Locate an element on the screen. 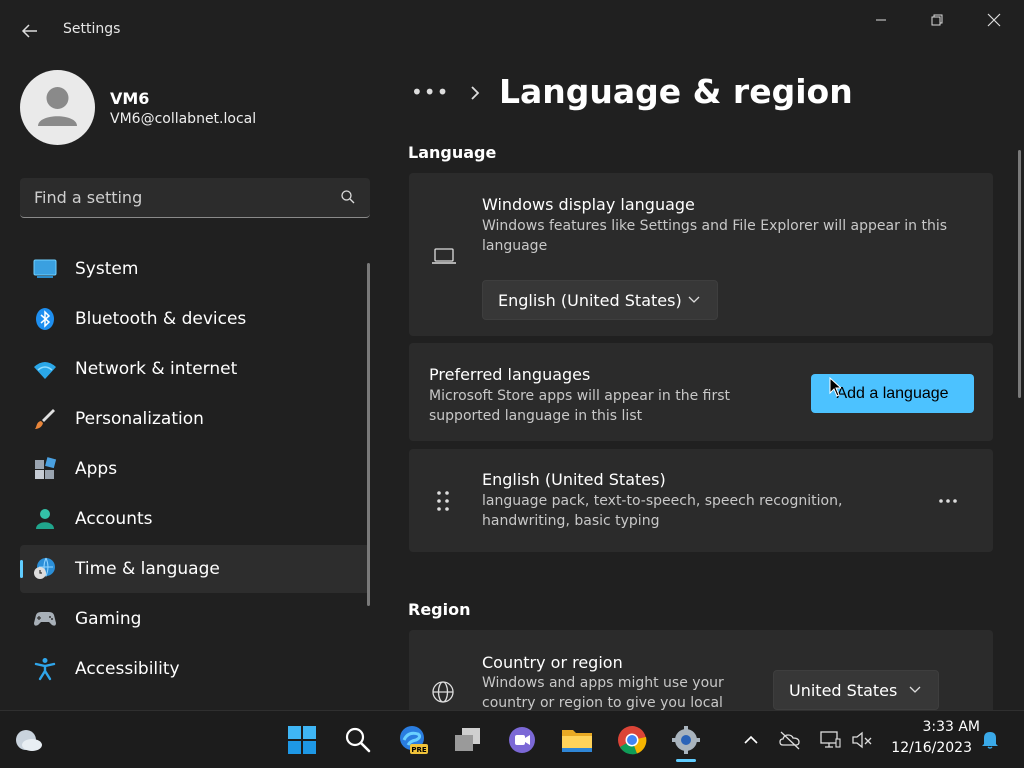 This screenshot has width=1024, height=768. sidebar-item-label: Network & internet is located at coordinates (156, 369).